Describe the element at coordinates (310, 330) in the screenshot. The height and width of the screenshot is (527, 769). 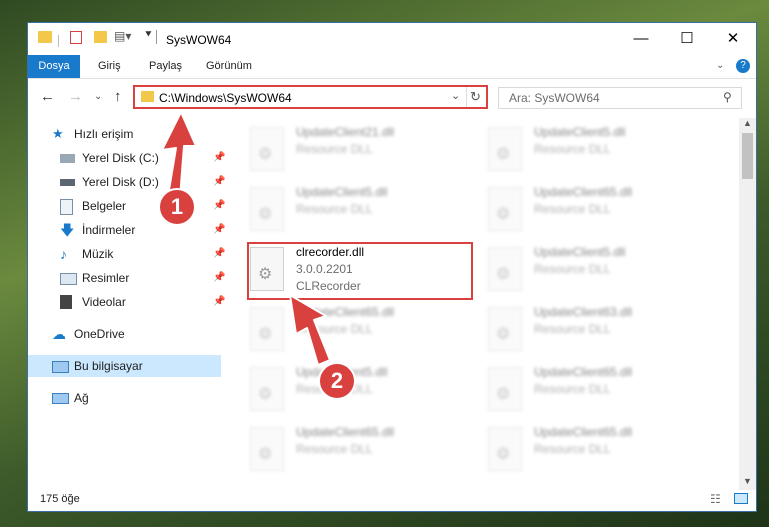
I see `arrow-to-file` at that location.